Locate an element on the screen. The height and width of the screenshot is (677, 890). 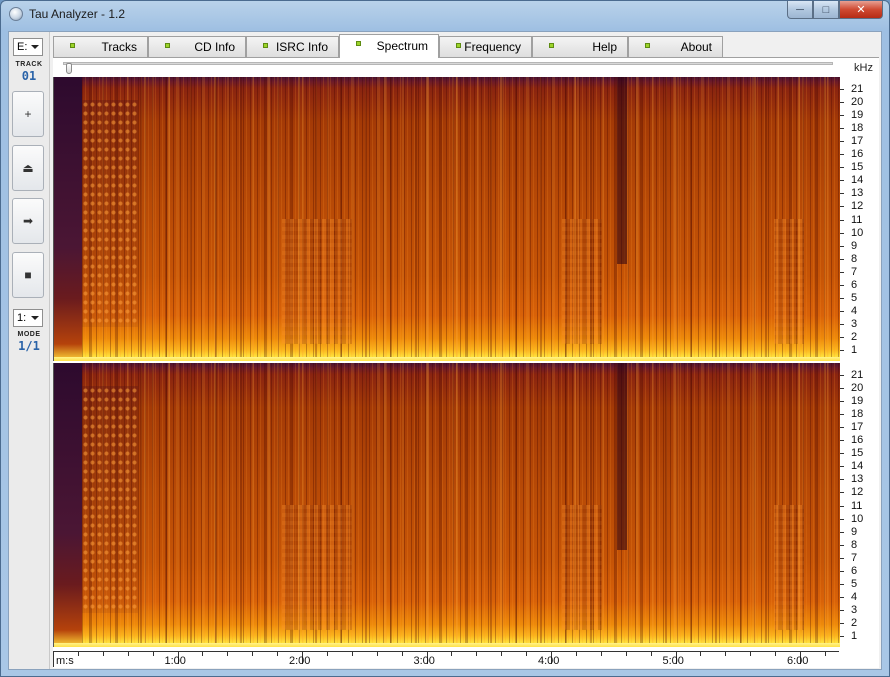
add-button: + is located at coordinates (28, 114).